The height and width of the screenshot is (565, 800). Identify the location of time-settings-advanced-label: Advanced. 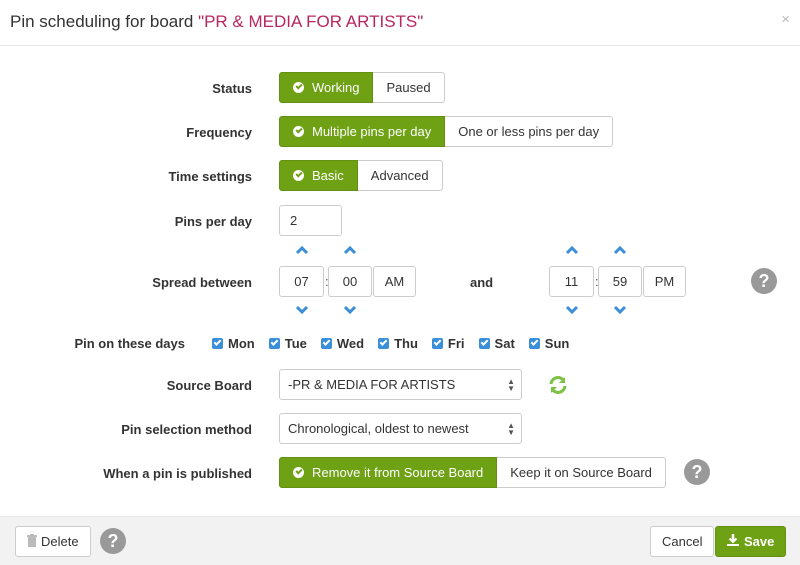
(399, 175).